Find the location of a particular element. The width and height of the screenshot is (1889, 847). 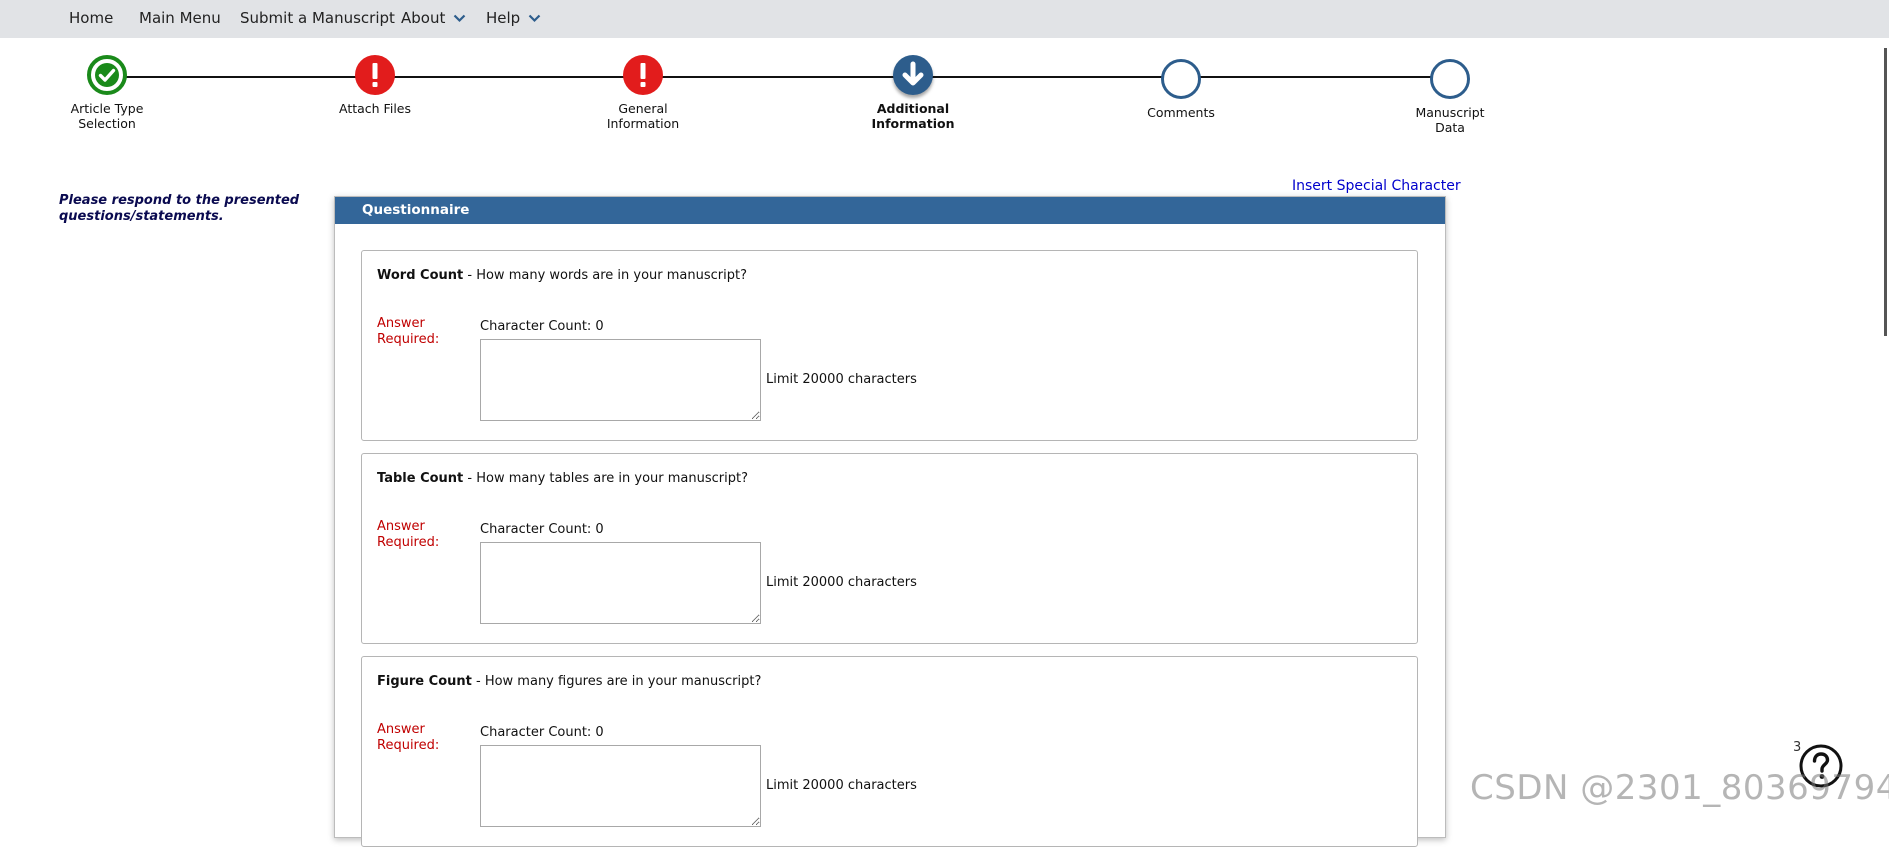

step-label: Manuscript is located at coordinates (1450, 112).